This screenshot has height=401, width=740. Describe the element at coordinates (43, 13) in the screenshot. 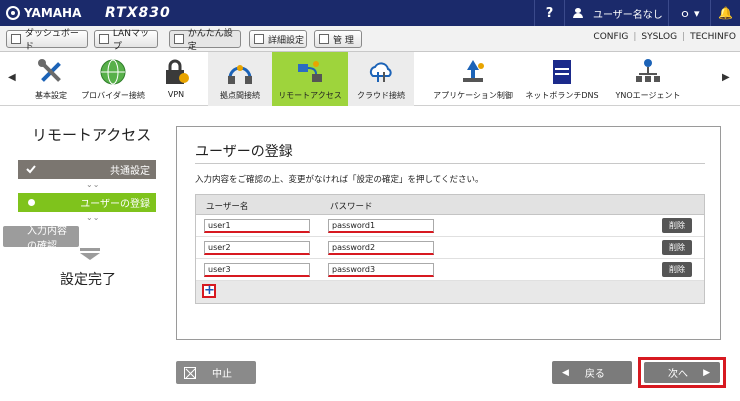

I see `yamaha-logo: YAMAHA` at that location.